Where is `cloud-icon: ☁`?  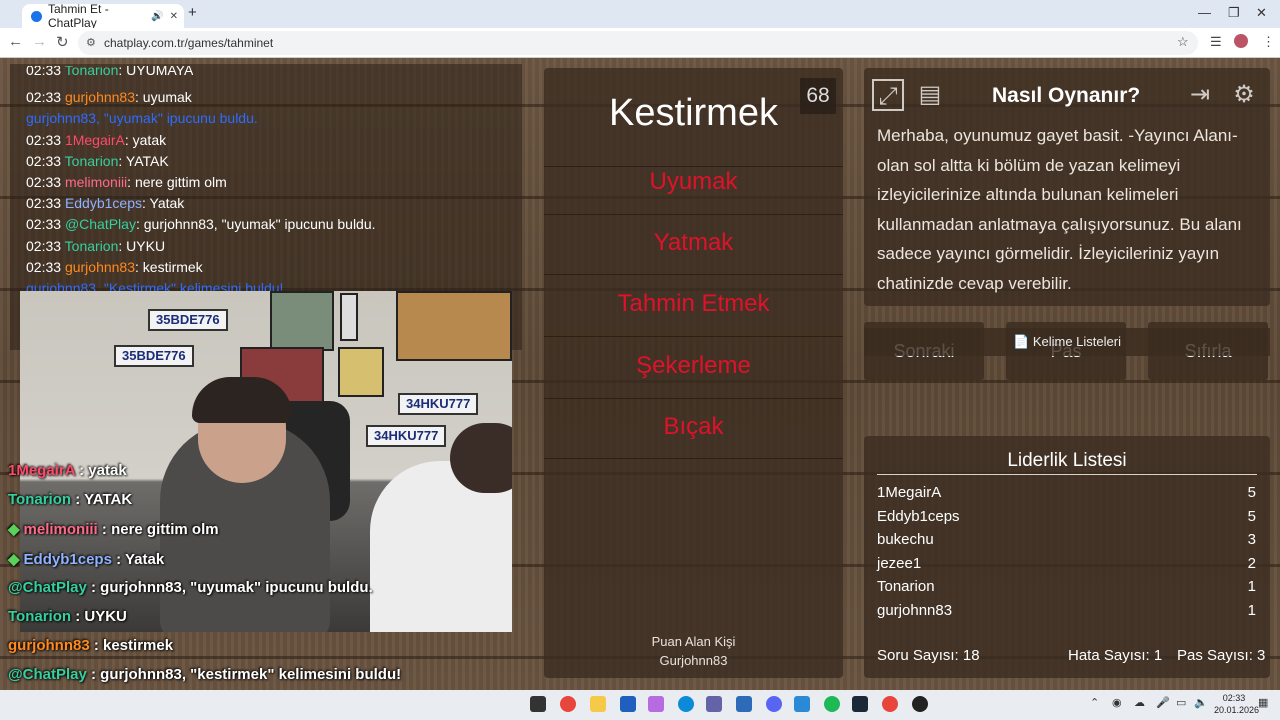 cloud-icon: ☁ is located at coordinates (1139, 702).